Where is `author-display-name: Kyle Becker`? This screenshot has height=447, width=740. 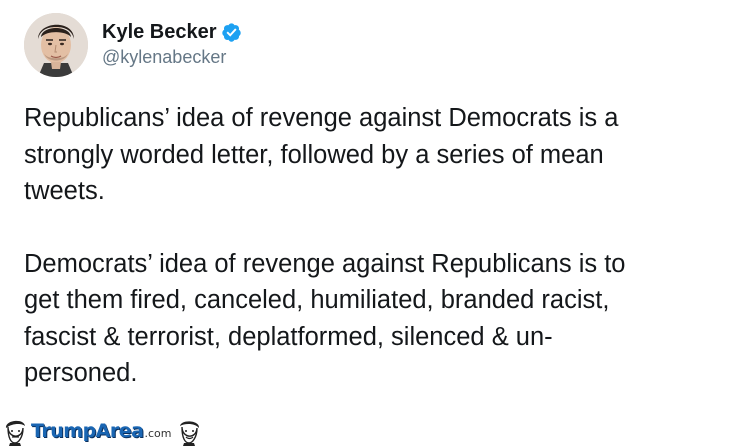
author-display-name: Kyle Becker is located at coordinates (159, 32).